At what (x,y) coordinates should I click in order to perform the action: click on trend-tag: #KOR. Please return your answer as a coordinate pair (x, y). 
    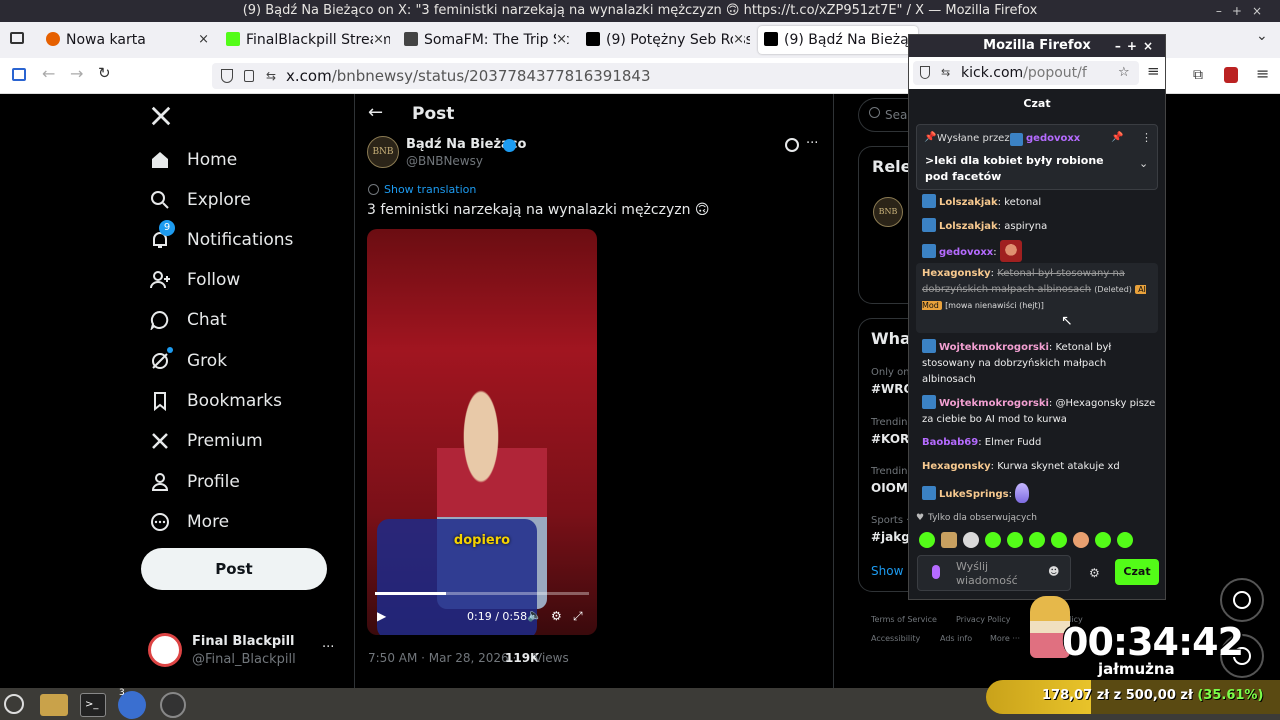
    Looking at the image, I should click on (890, 439).